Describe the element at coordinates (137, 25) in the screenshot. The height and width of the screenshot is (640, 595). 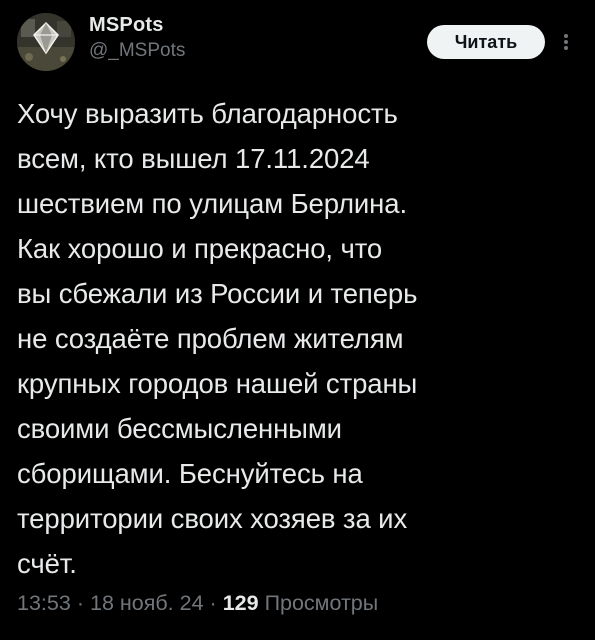
I see `author-display-name: MSPots` at that location.